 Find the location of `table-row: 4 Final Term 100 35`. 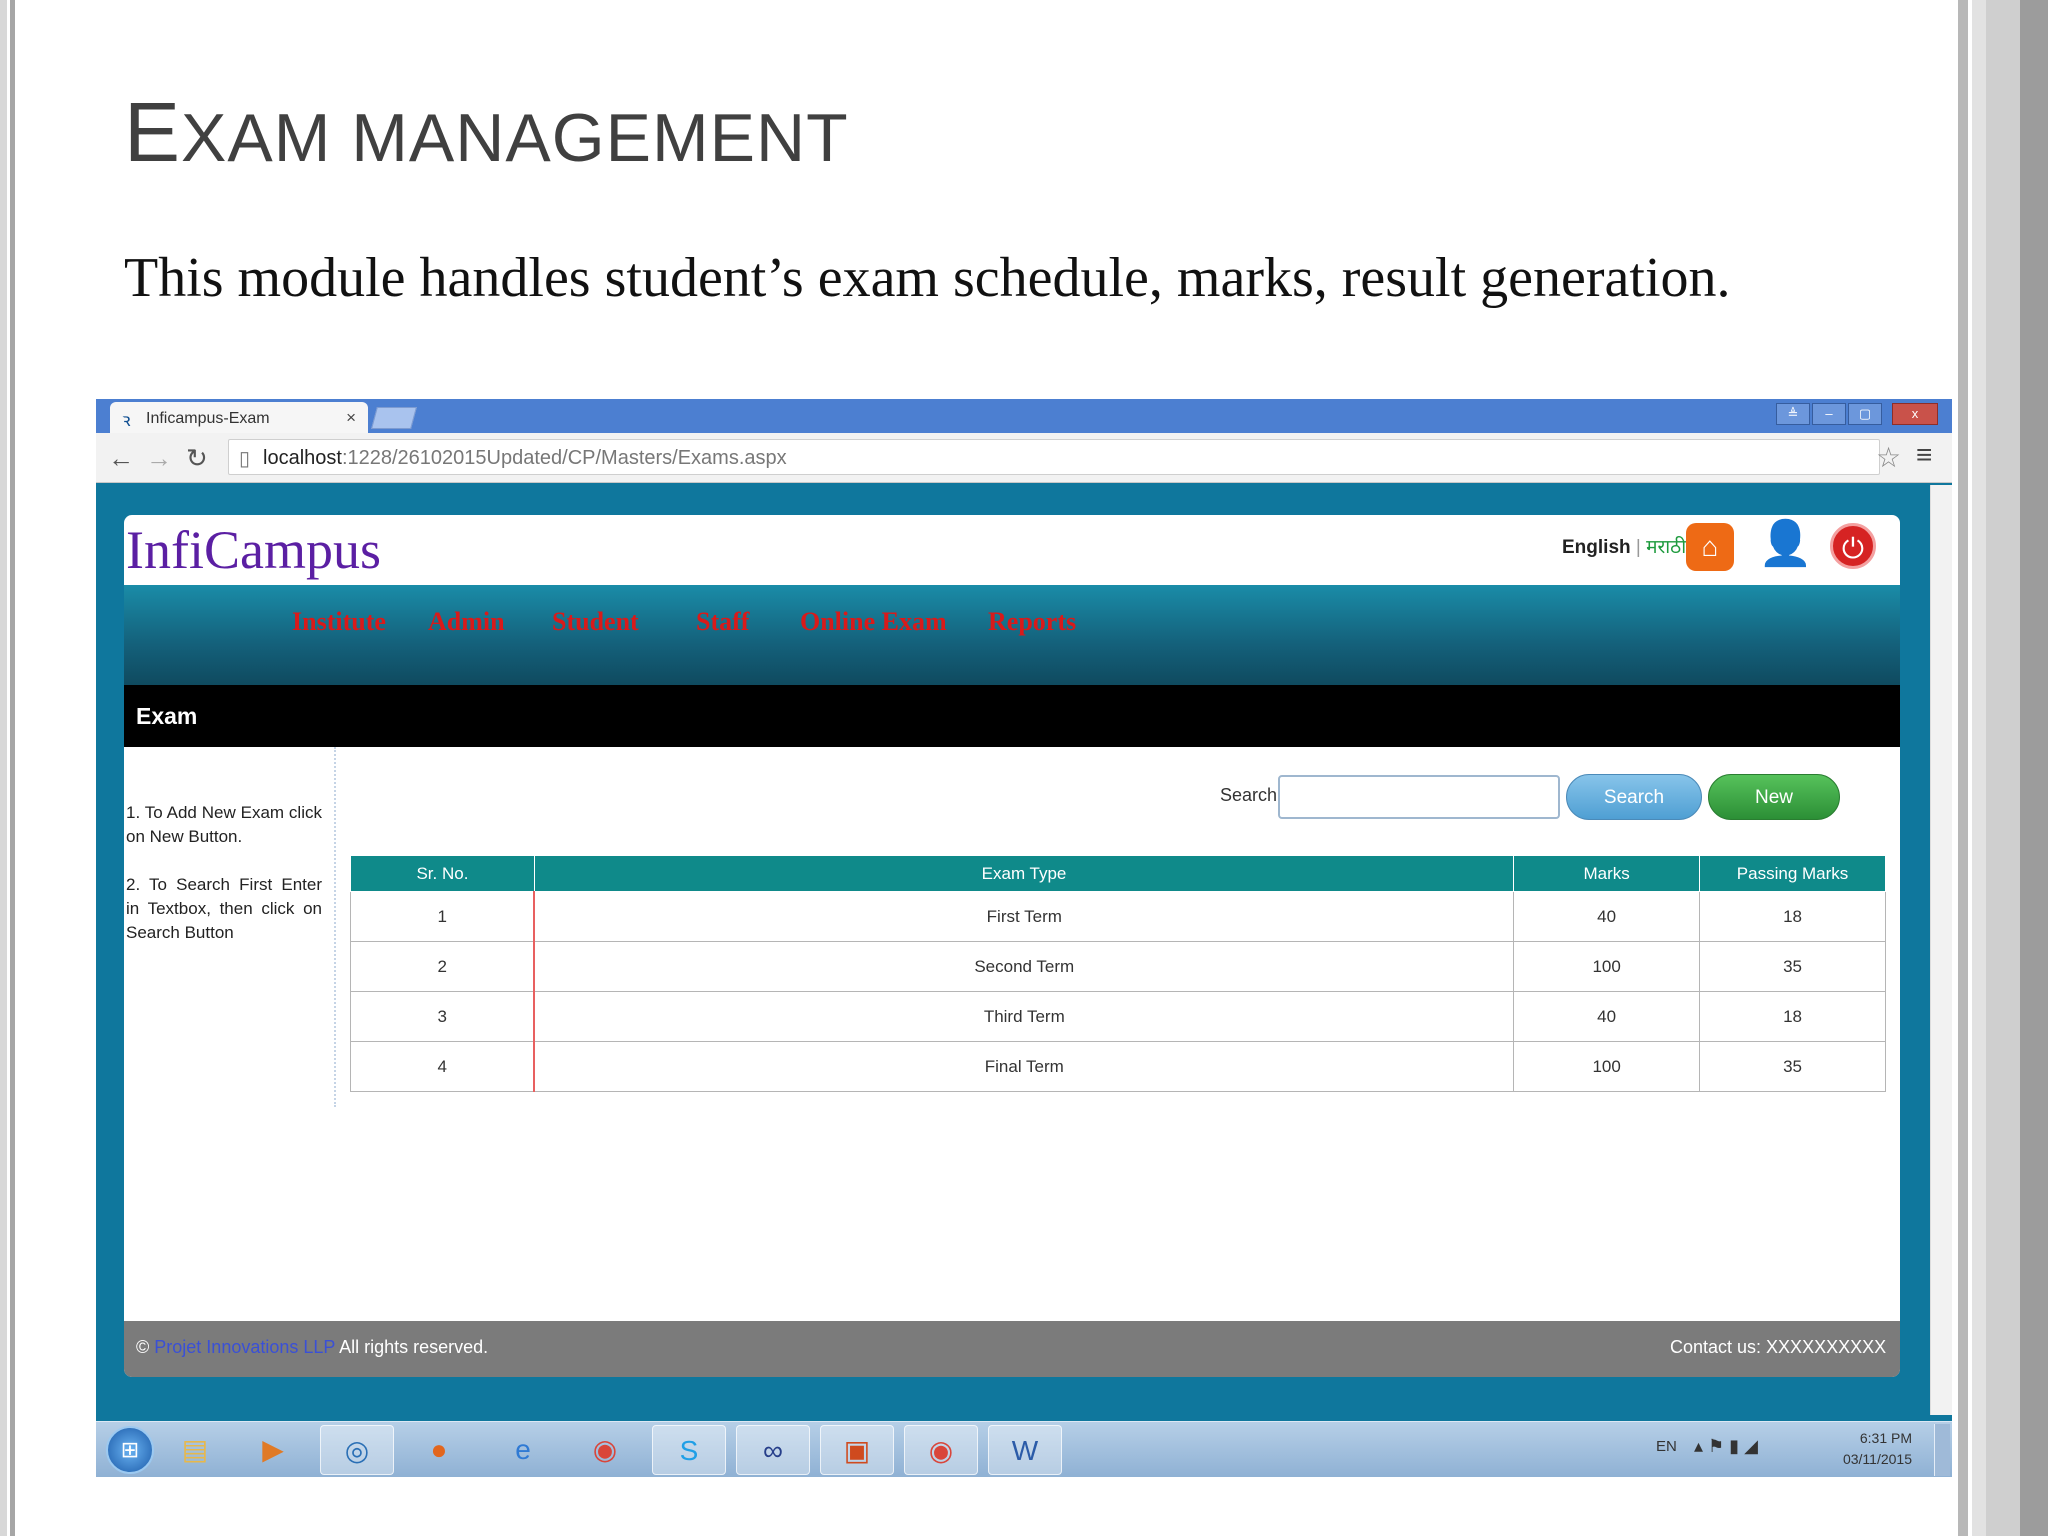

table-row: 4 Final Term 100 35 is located at coordinates (1118, 1066).